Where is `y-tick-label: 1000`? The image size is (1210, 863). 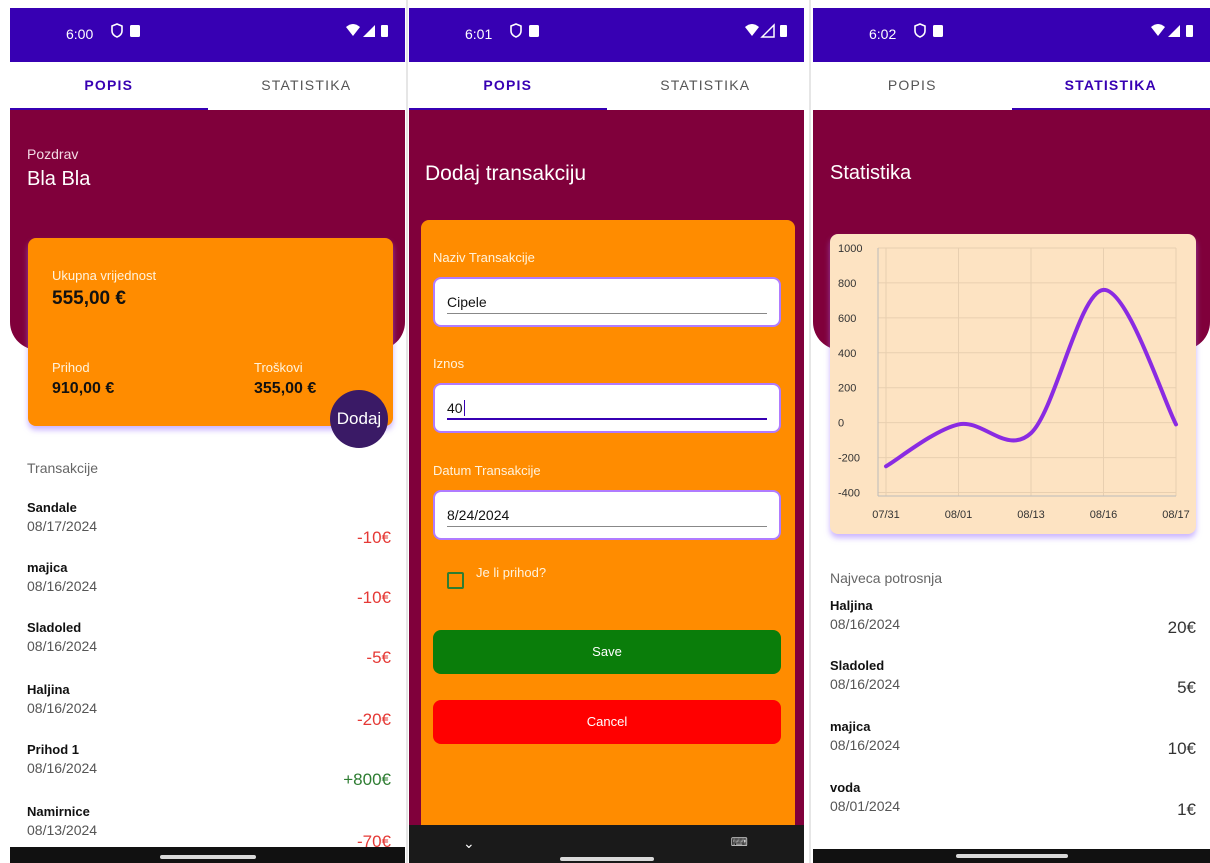 y-tick-label: 1000 is located at coordinates (850, 249).